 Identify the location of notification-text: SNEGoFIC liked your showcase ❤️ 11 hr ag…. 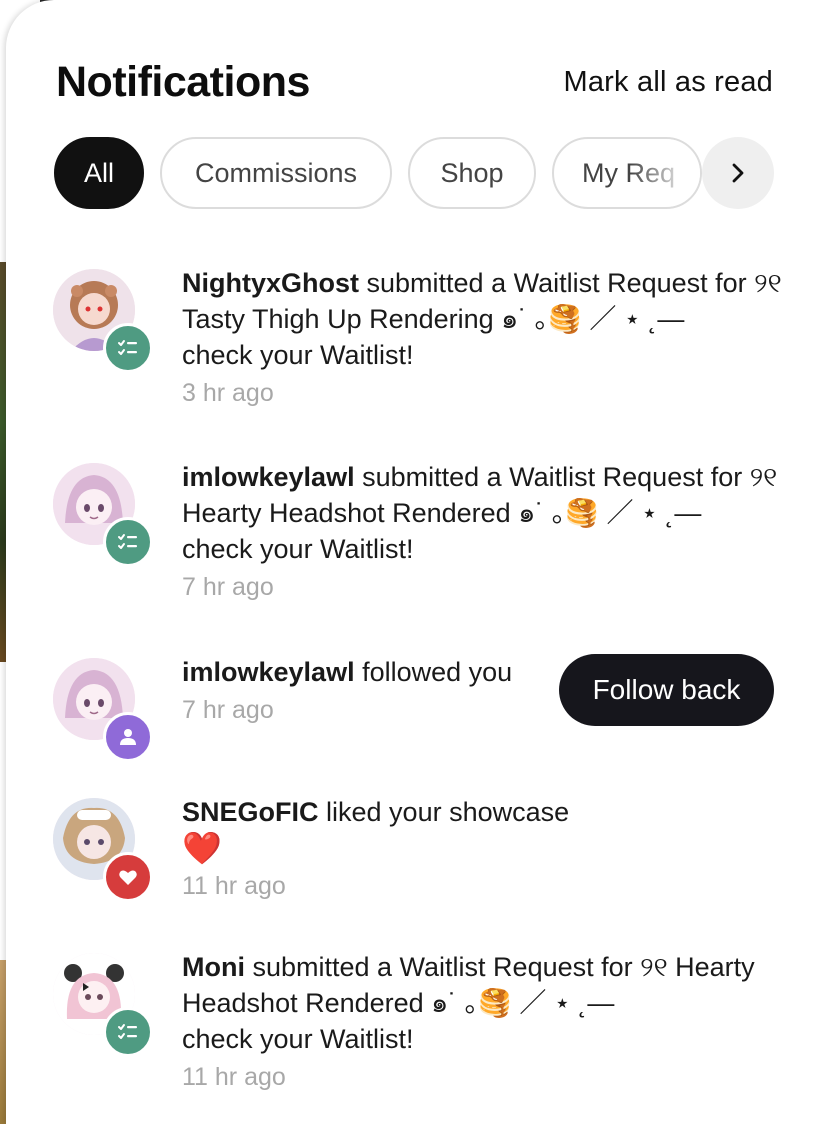
(482, 849).